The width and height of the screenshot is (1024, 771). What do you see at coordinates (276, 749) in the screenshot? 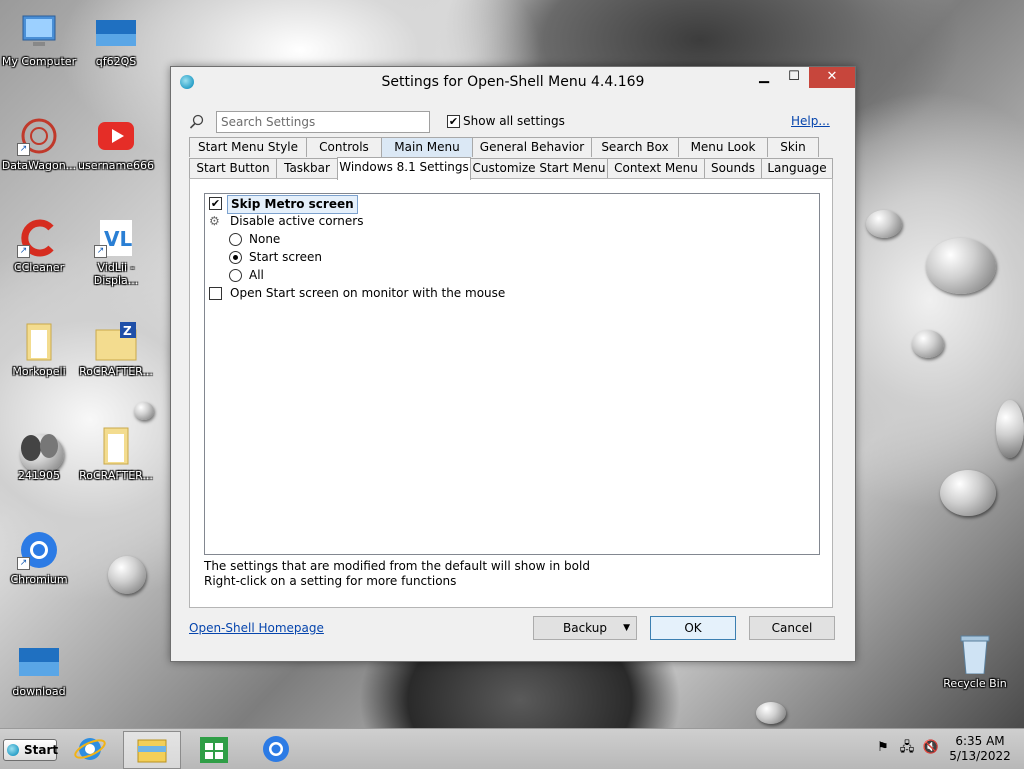
I see `taskbar-chromium` at bounding box center [276, 749].